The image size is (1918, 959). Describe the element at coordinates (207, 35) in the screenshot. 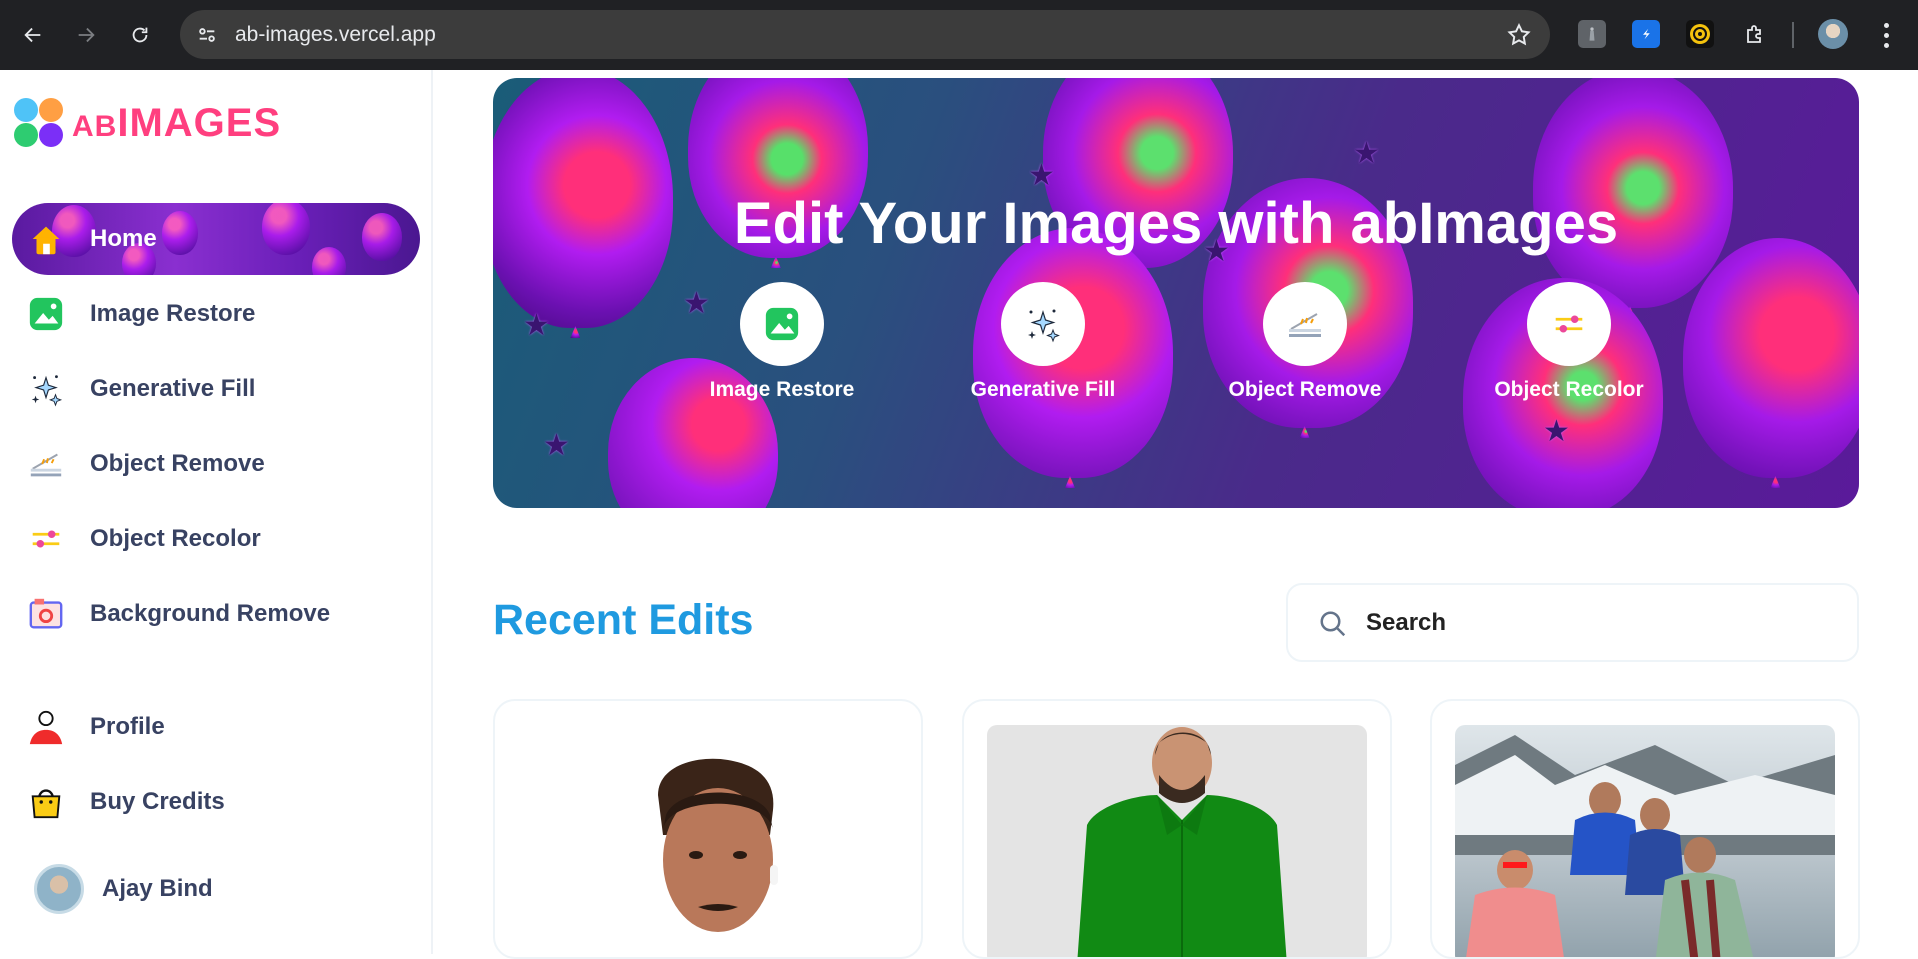

I see `site-settings-icon` at that location.